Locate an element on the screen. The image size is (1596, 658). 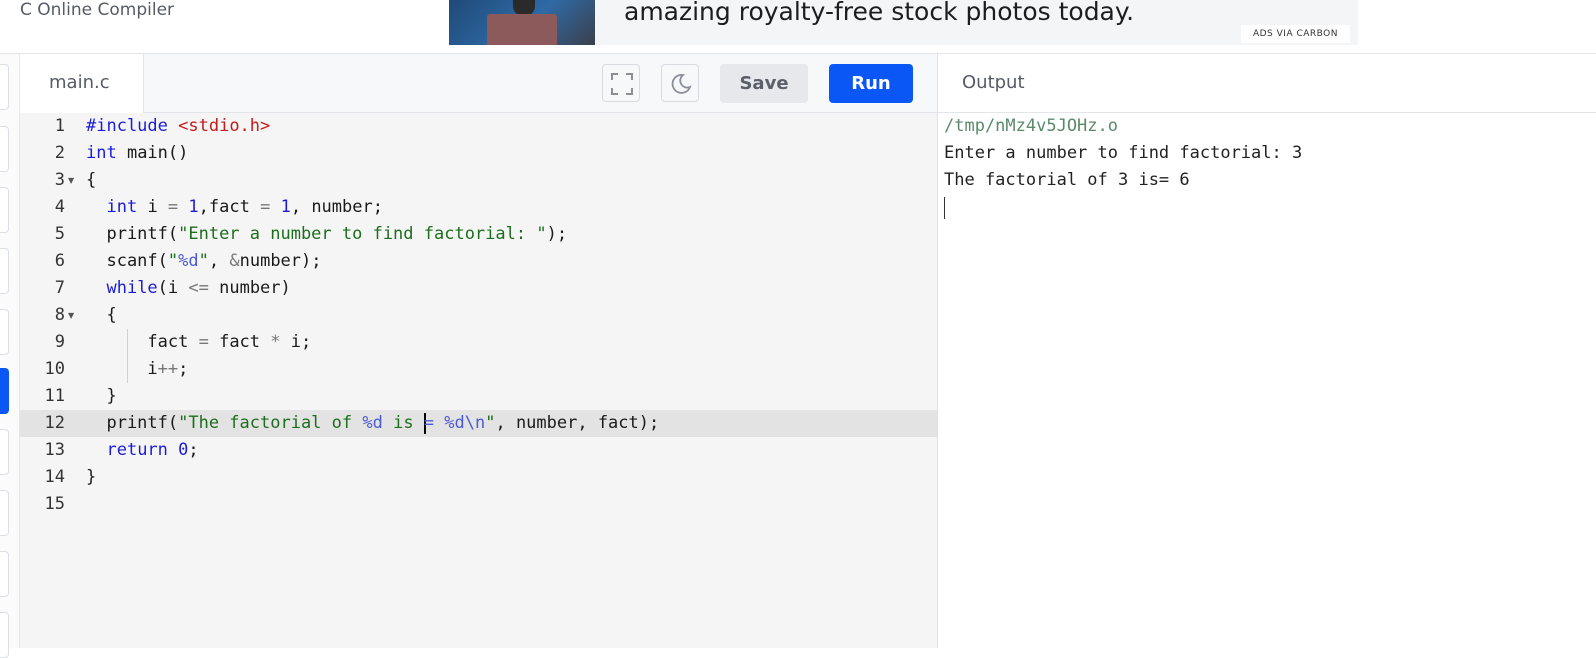
ad-image is located at coordinates (522, 22).